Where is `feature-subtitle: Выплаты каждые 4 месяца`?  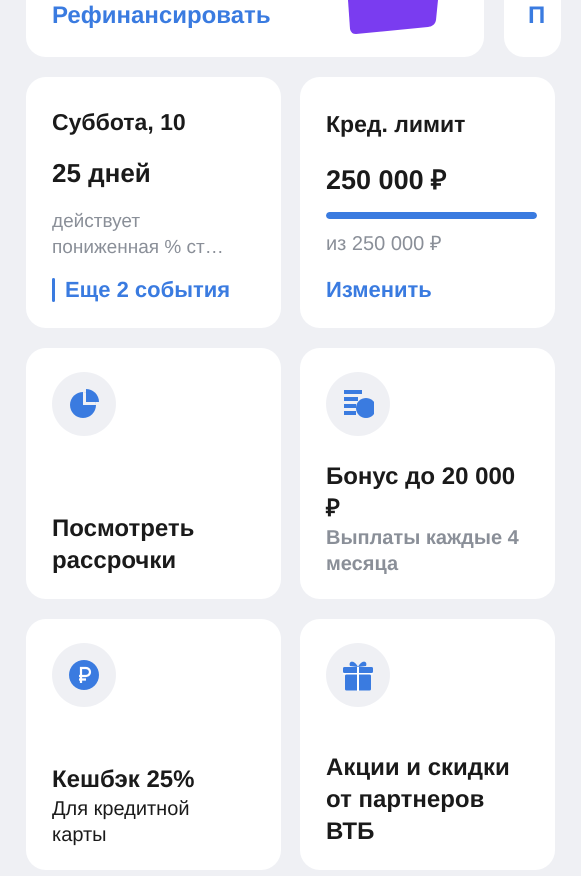 feature-subtitle: Выплаты каждые 4 месяца is located at coordinates (423, 551).